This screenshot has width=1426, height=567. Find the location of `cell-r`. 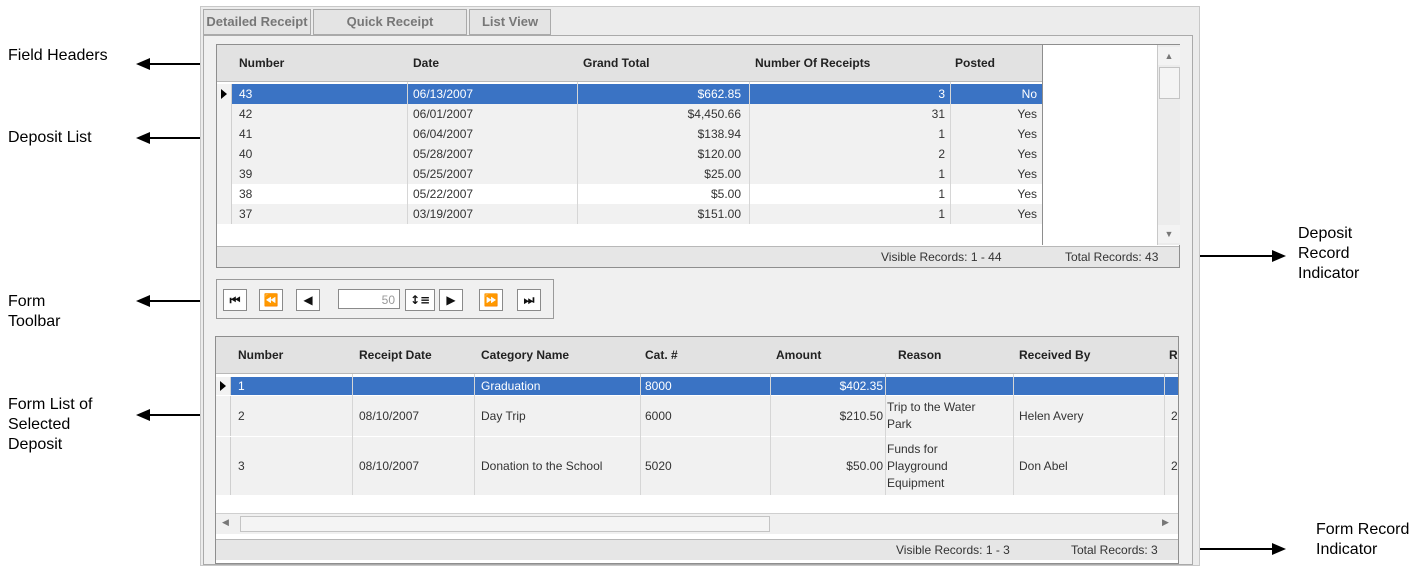

cell-r is located at coordinates (1174, 387).